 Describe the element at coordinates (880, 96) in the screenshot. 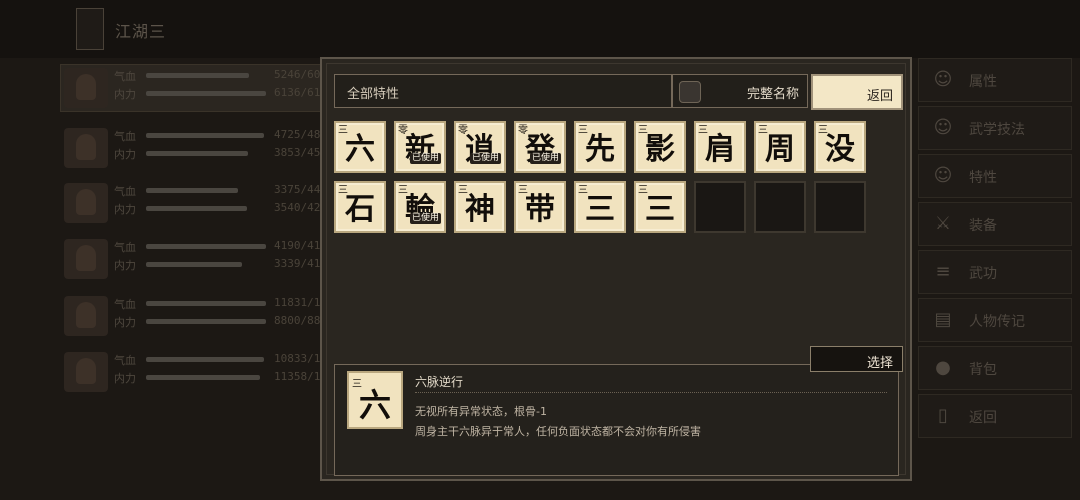

I see `back-button-label: 返回` at that location.